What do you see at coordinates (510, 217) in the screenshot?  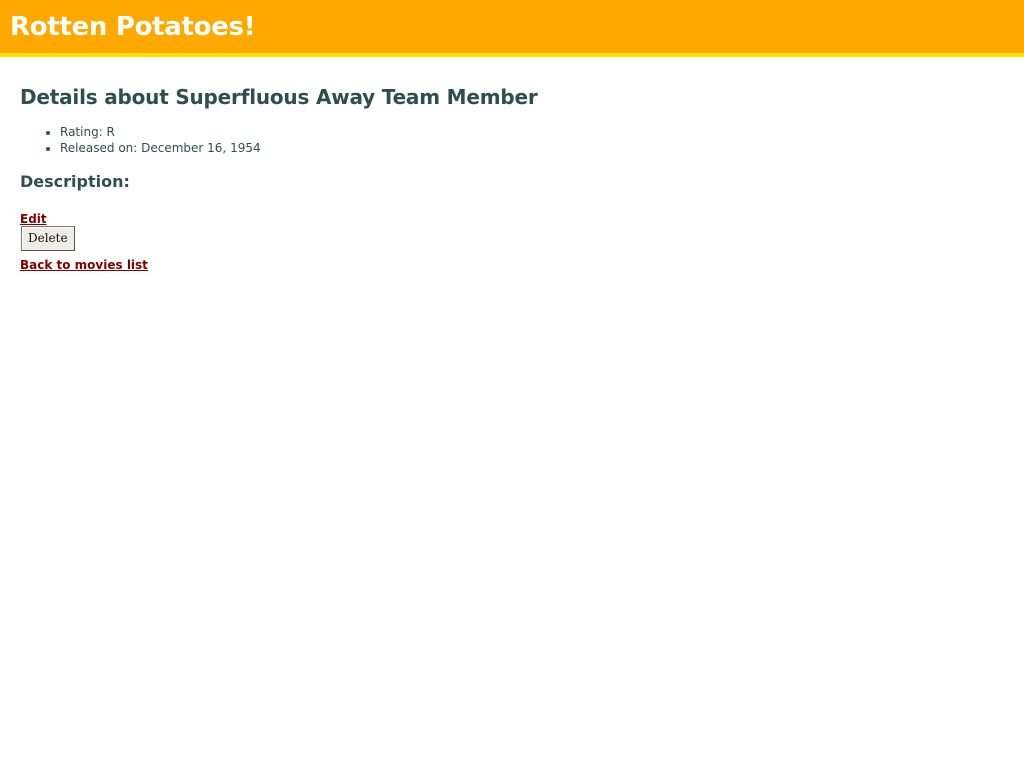 I see `edit-row: Edit` at bounding box center [510, 217].